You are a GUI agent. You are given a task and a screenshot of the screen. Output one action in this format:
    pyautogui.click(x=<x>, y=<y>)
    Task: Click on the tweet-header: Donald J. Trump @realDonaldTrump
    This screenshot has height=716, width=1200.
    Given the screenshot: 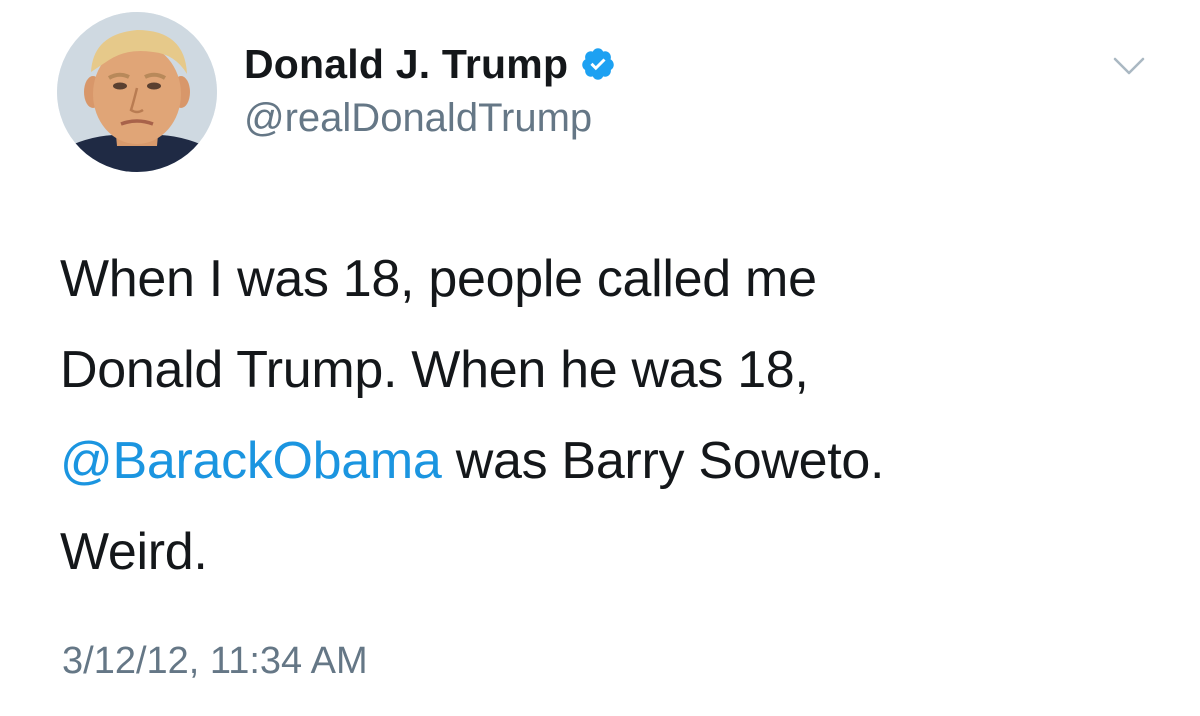 What is the action you would take?
    pyautogui.click(x=430, y=89)
    